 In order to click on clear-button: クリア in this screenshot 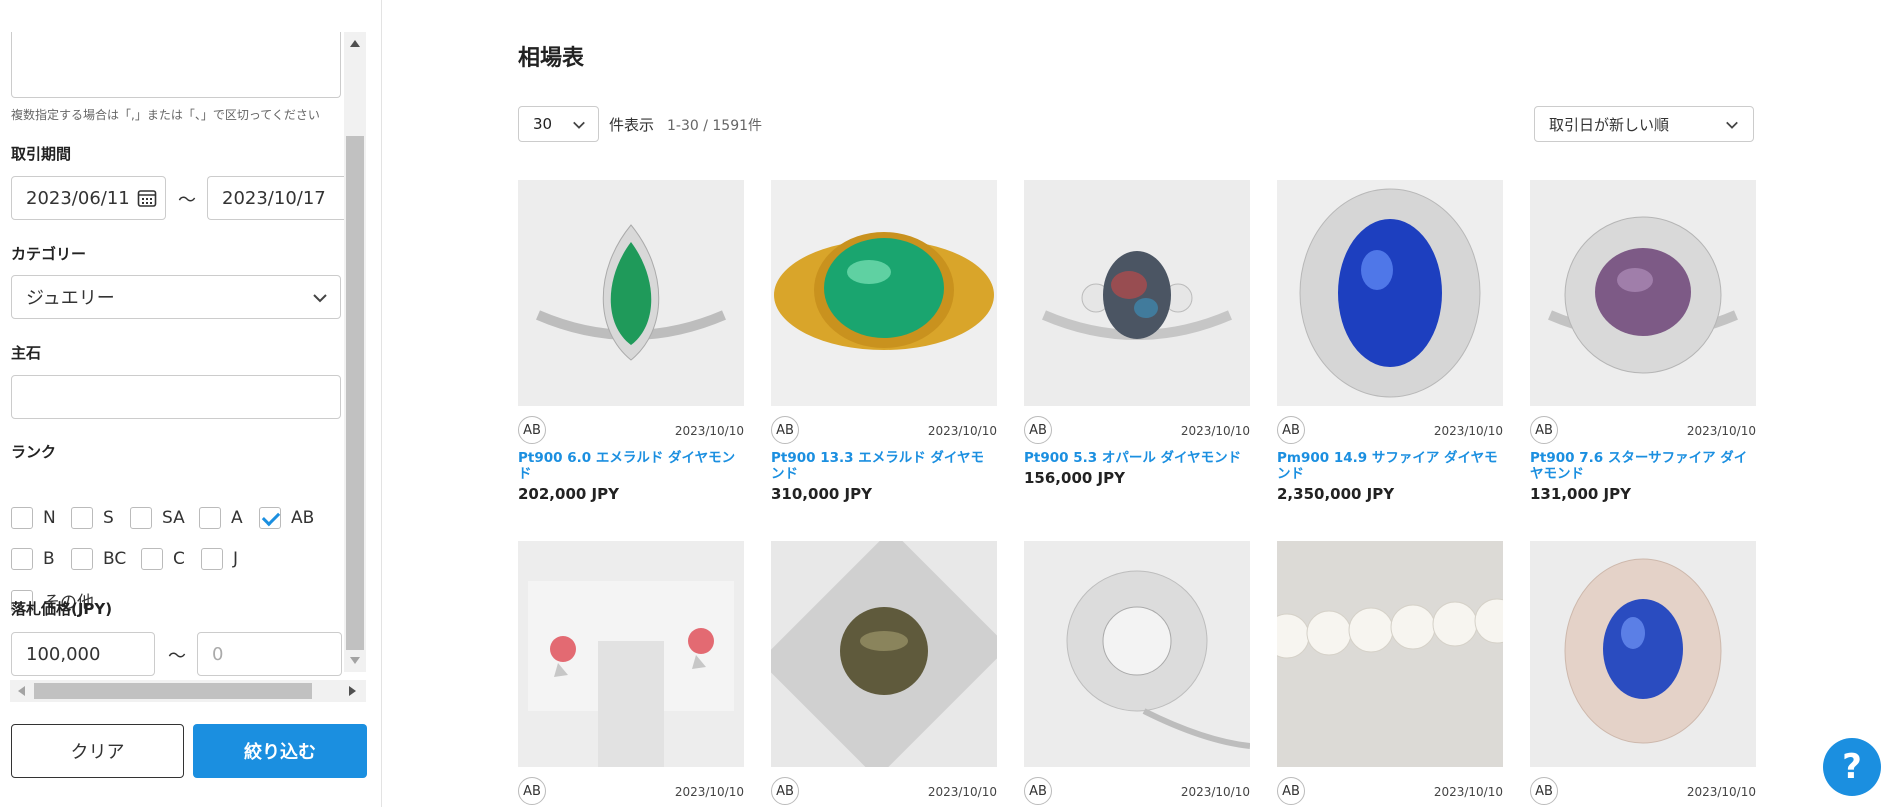, I will do `click(97, 751)`.